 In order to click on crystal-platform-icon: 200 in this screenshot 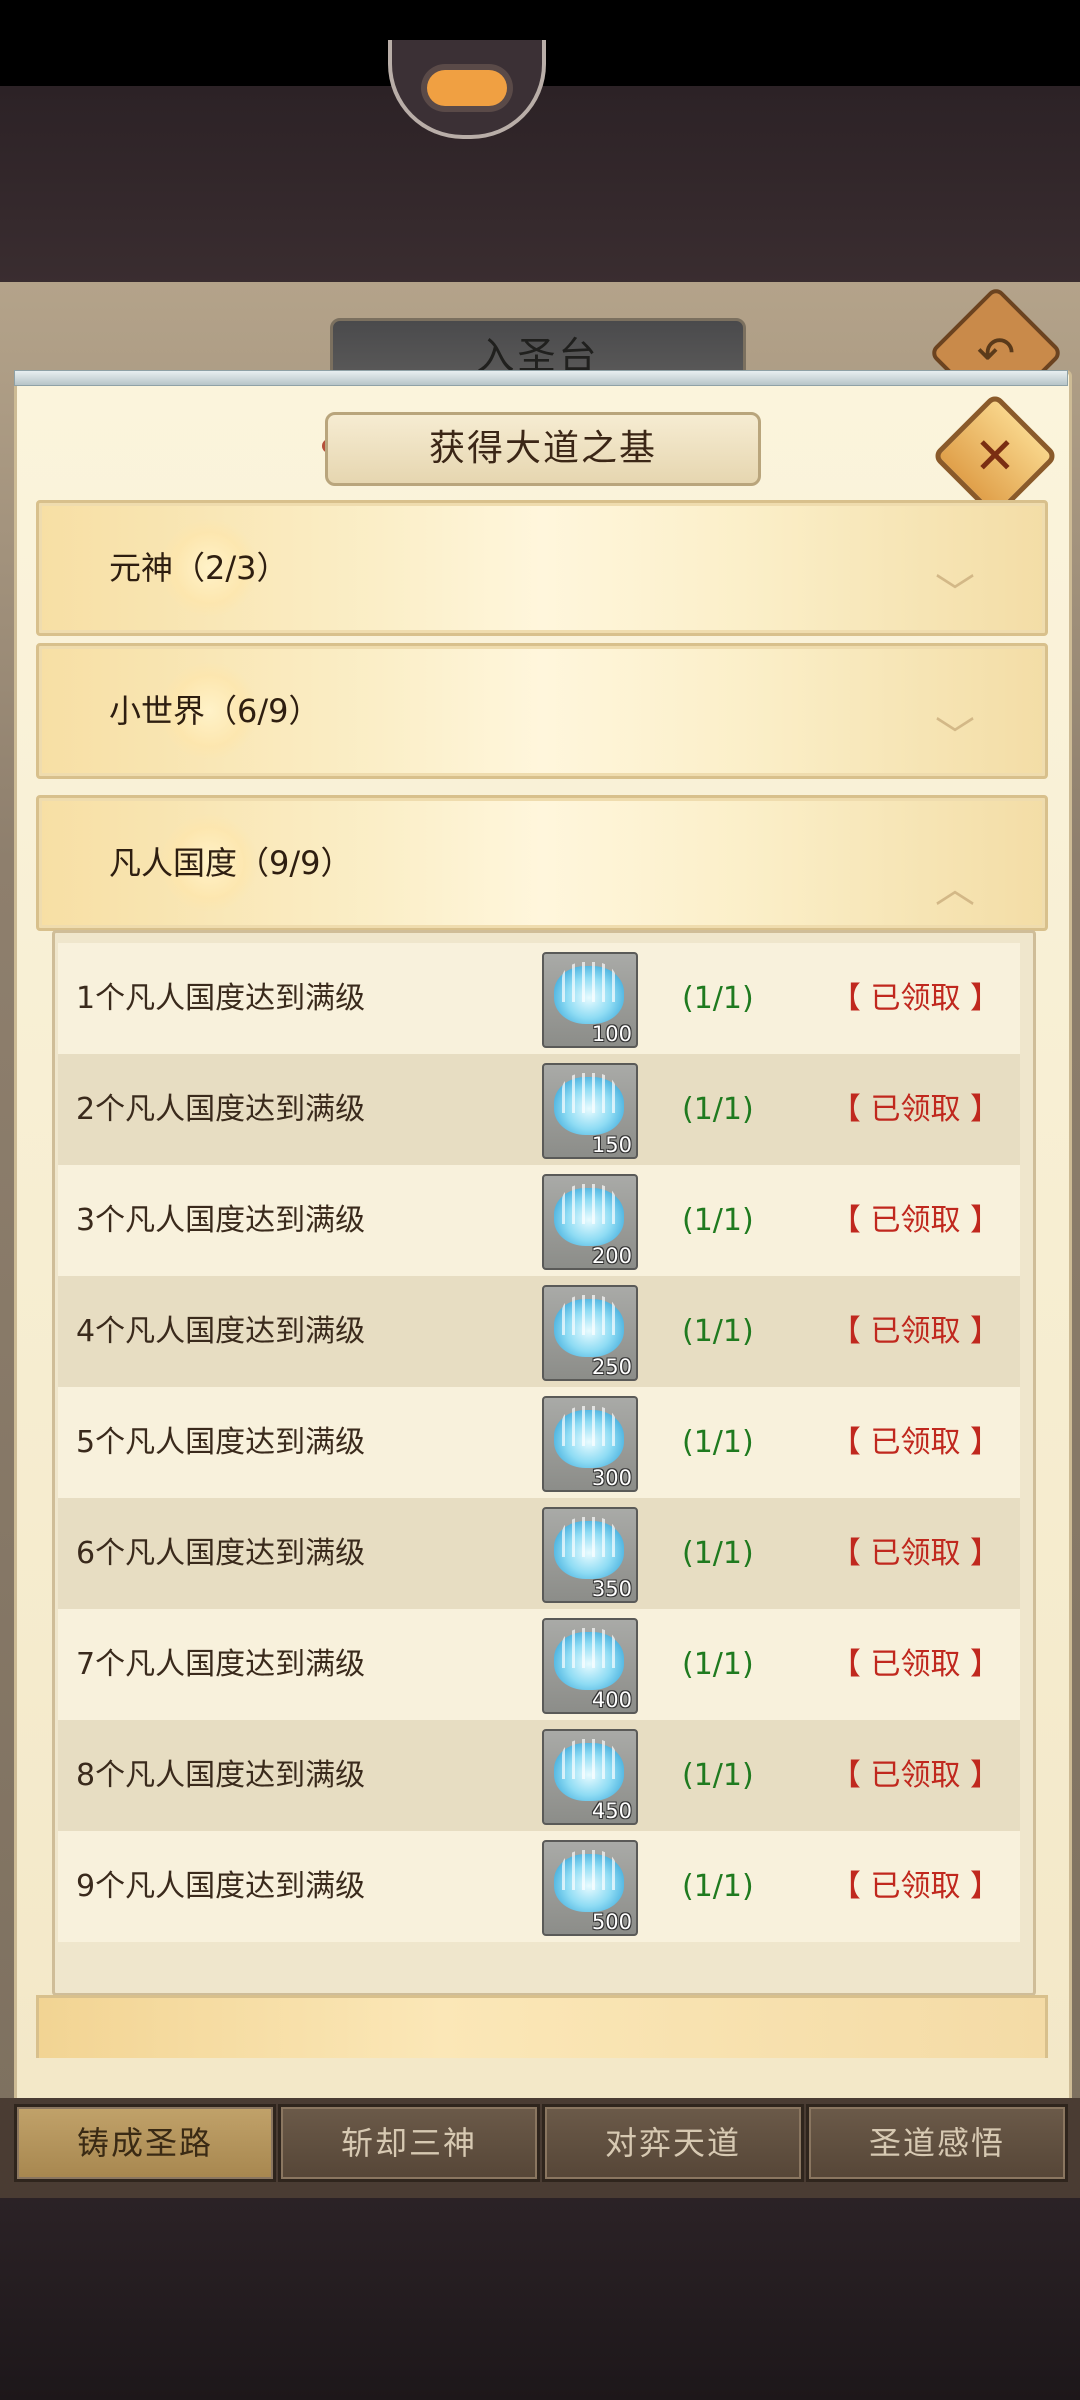, I will do `click(590, 1222)`.